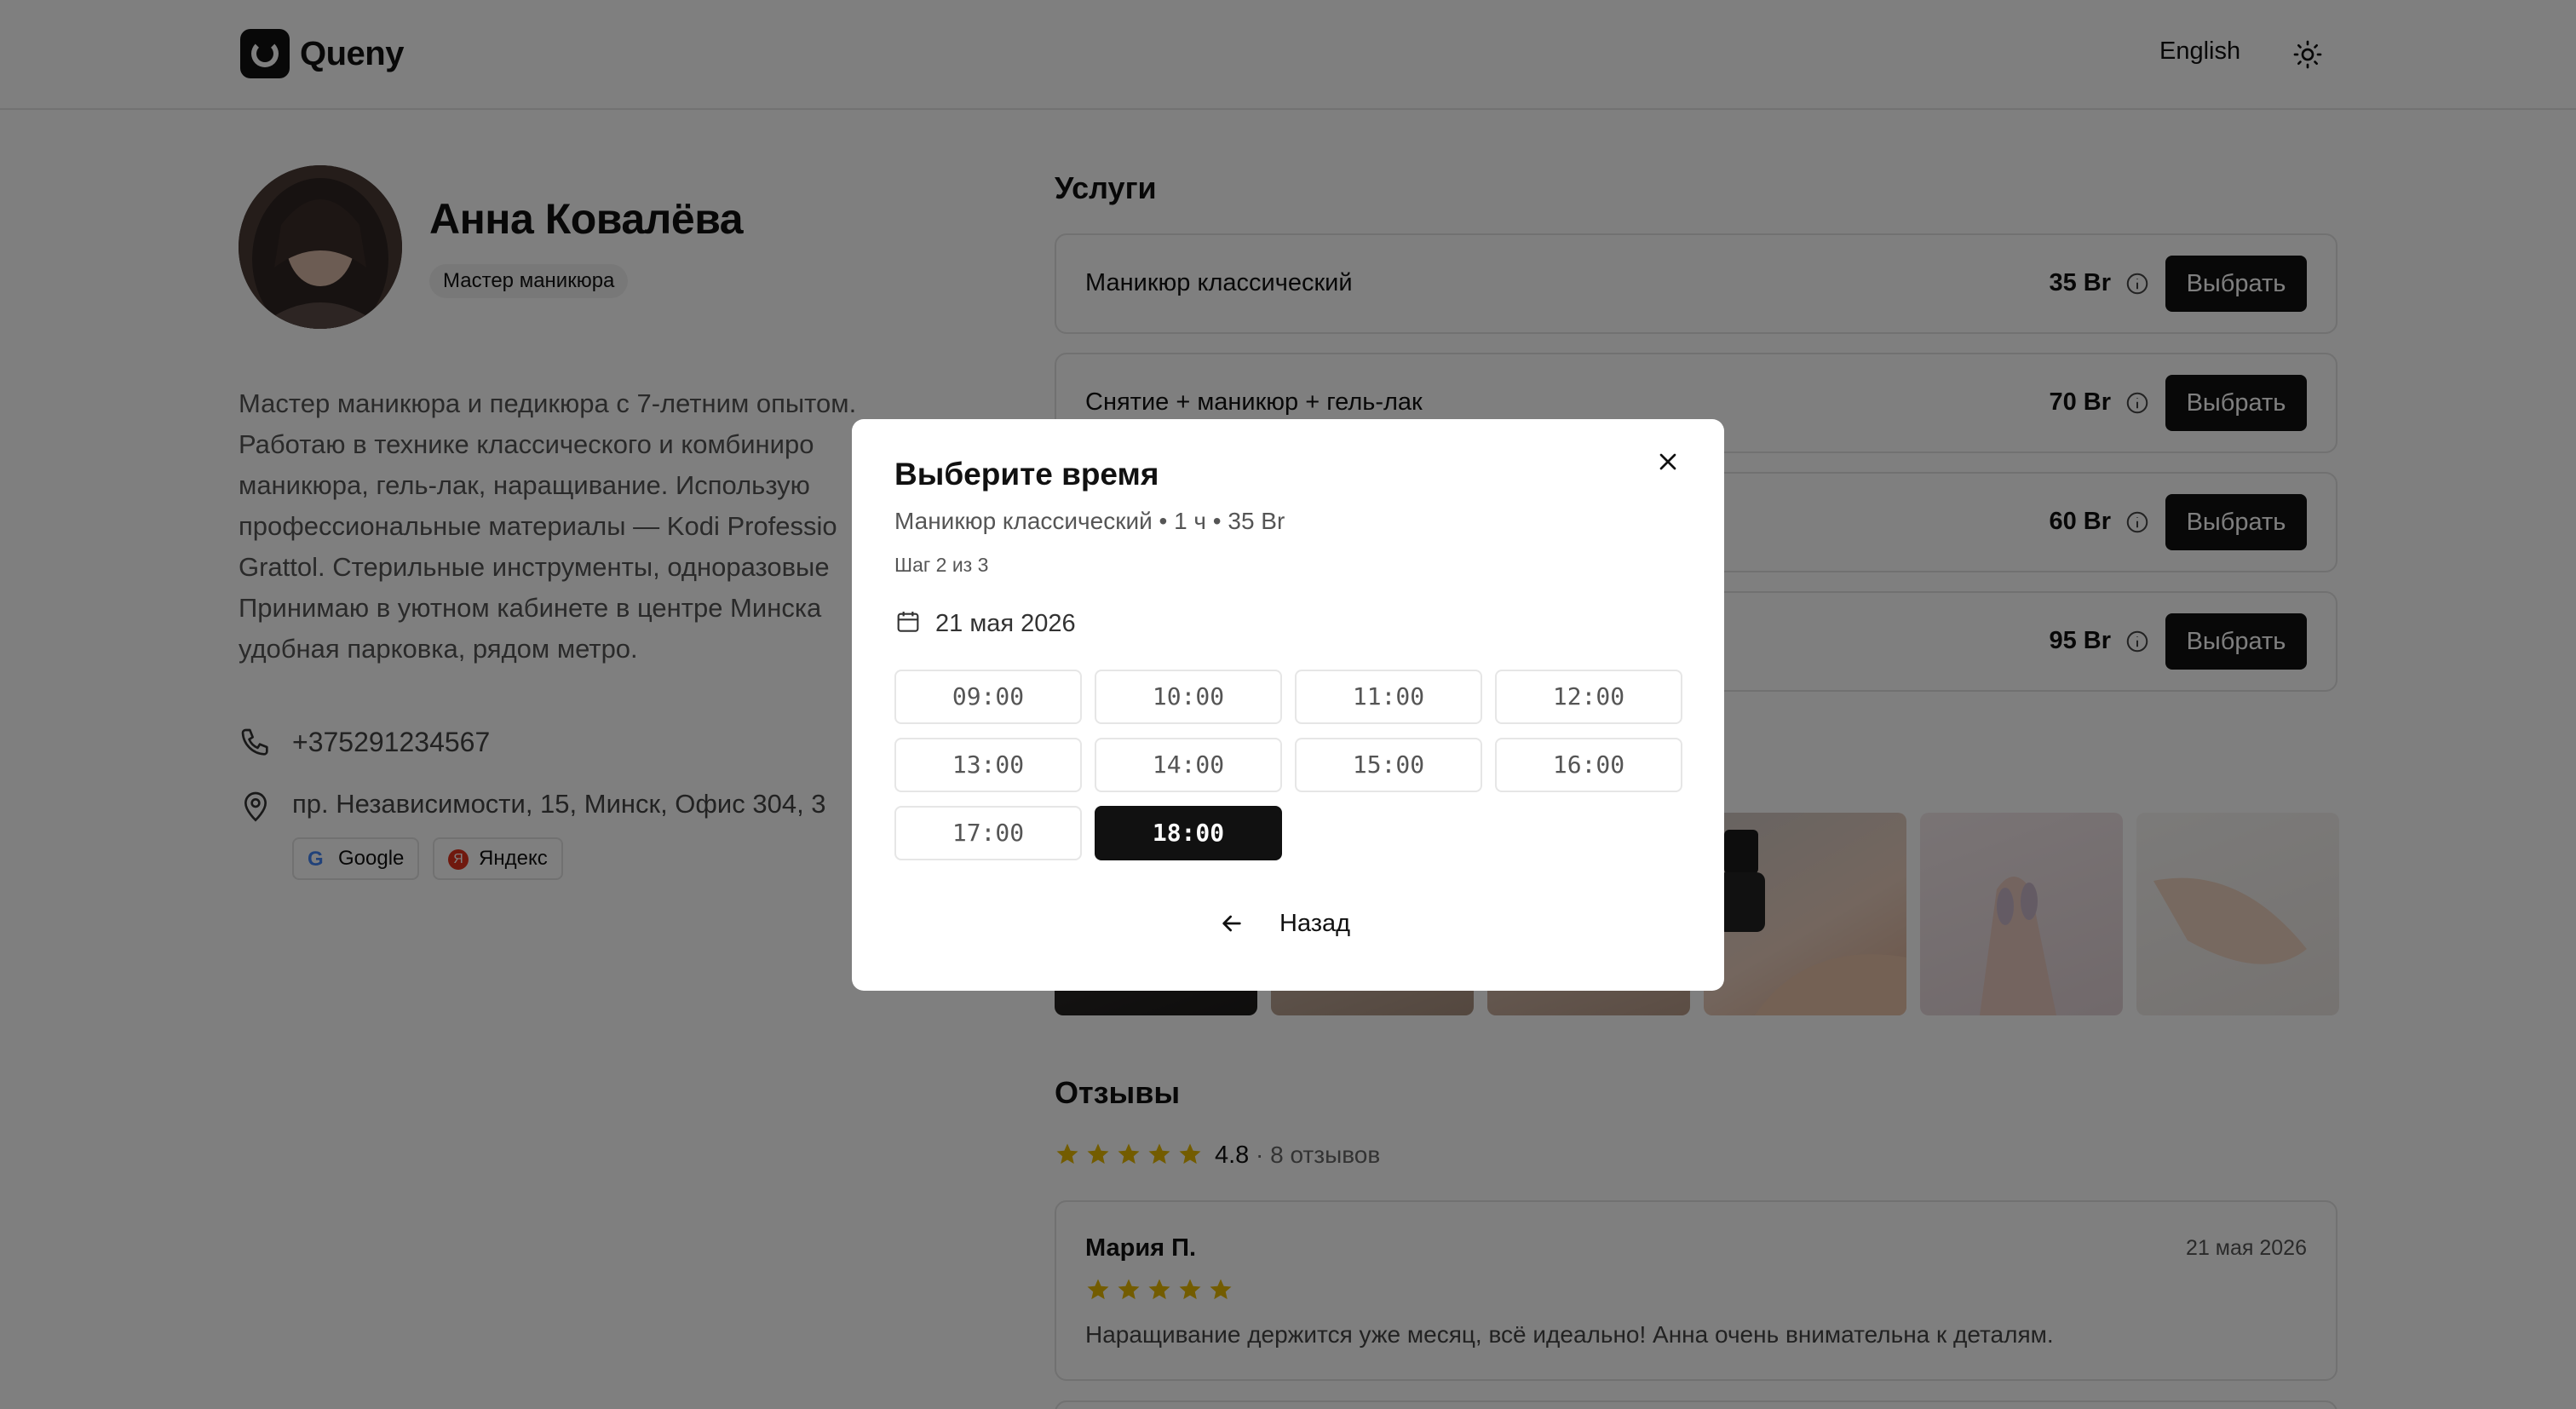 The width and height of the screenshot is (2576, 1409). Describe the element at coordinates (1315, 923) in the screenshot. I see `back-label: Назад` at that location.